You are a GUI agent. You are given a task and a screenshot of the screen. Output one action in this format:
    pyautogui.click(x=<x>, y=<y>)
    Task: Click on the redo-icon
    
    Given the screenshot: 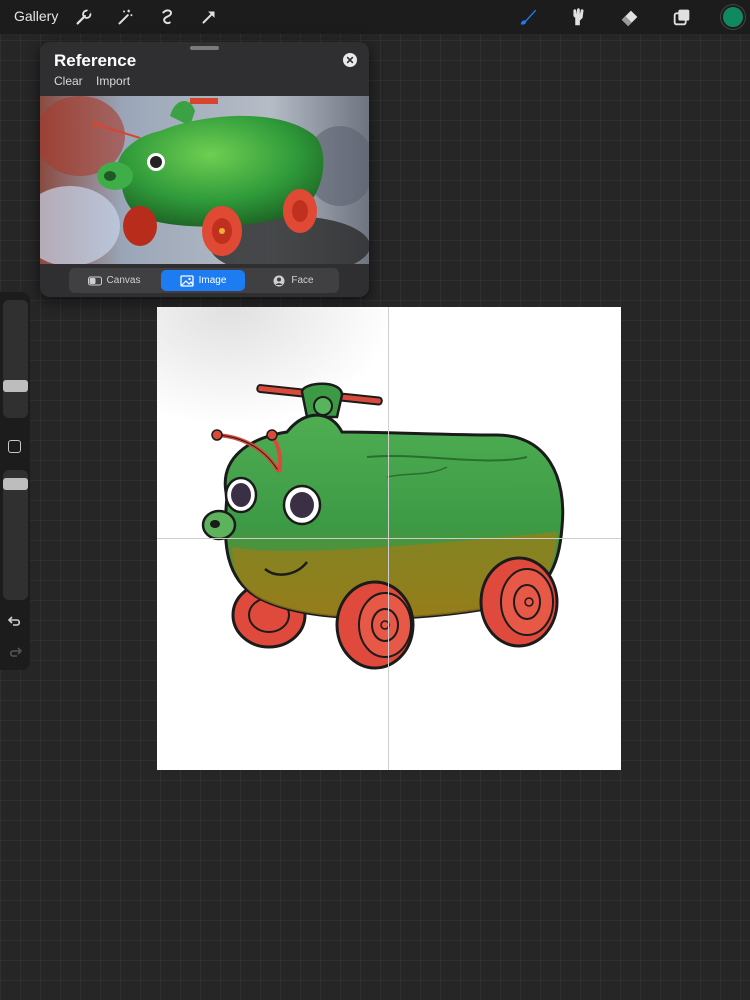 What is the action you would take?
    pyautogui.click(x=15, y=652)
    